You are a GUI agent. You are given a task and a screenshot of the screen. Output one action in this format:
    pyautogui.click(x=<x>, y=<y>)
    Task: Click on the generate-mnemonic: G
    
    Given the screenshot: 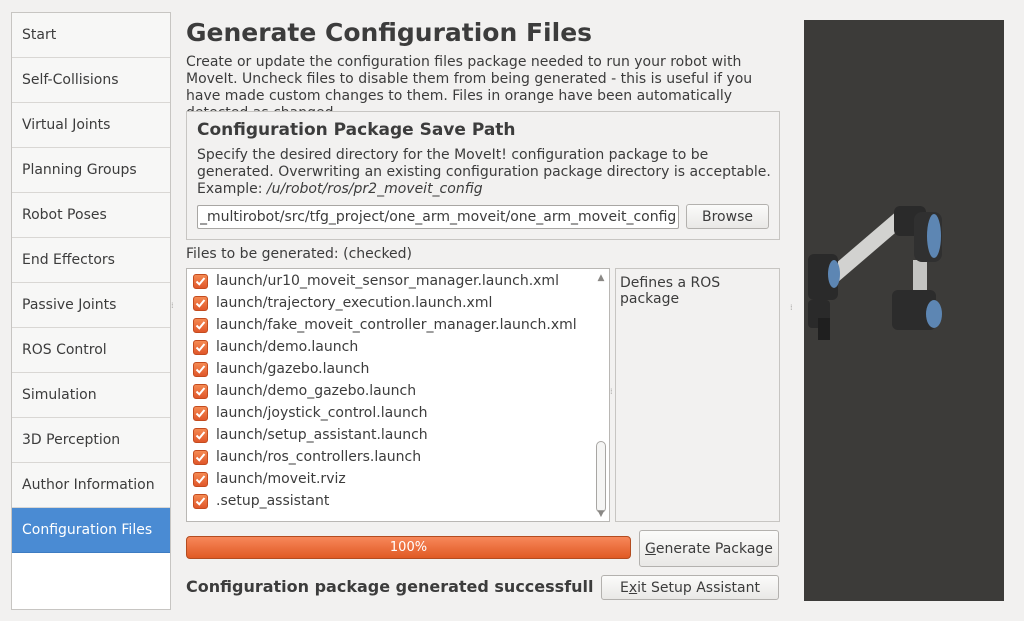 What is the action you would take?
    pyautogui.click(x=650, y=548)
    